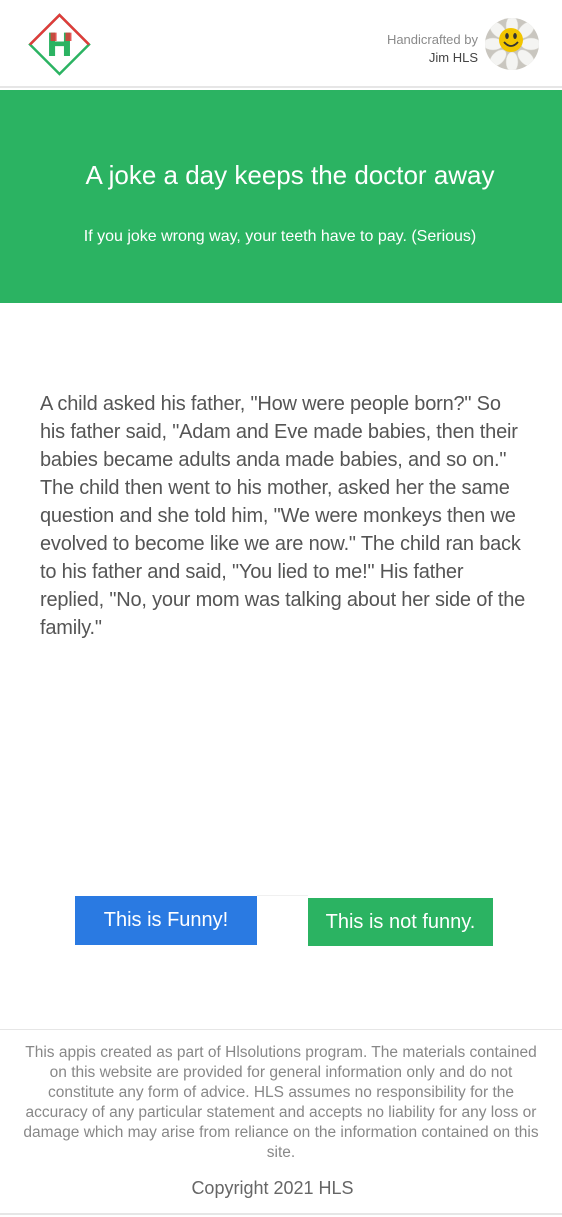 This screenshot has height=1217, width=562. I want to click on top-header: H H Handicrafted by Jim HLS, so click(281, 44).